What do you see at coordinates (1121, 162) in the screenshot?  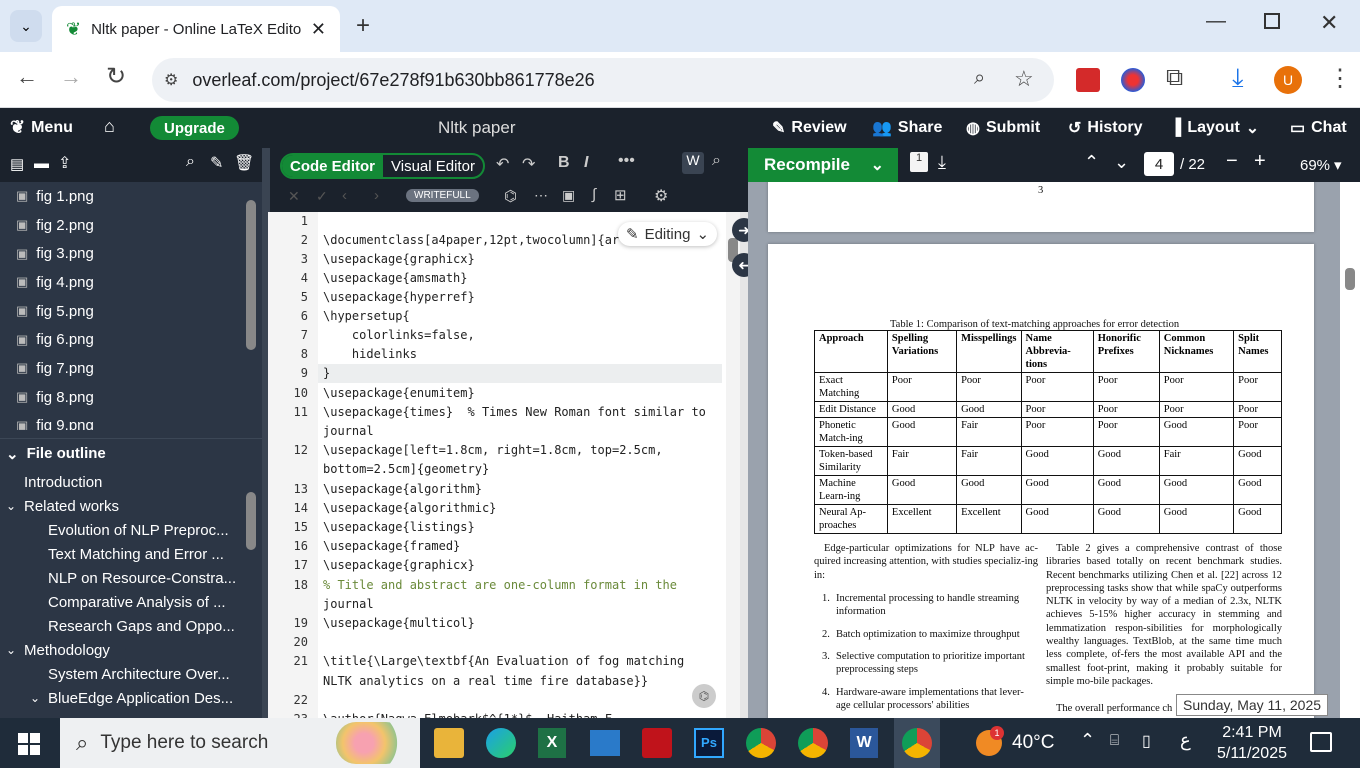 I see `next-page-icon: ⌄` at bounding box center [1121, 162].